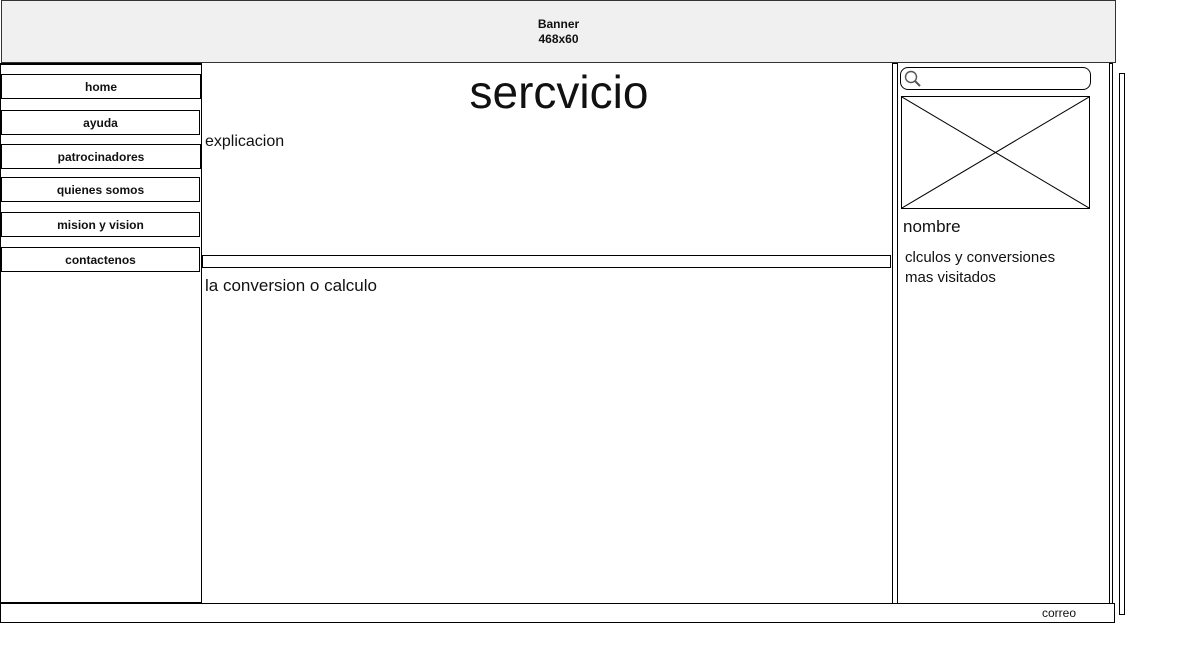 The image size is (1187, 667). Describe the element at coordinates (980, 257) in the screenshot. I see `most-visited-line1: clculos y conversiones` at that location.